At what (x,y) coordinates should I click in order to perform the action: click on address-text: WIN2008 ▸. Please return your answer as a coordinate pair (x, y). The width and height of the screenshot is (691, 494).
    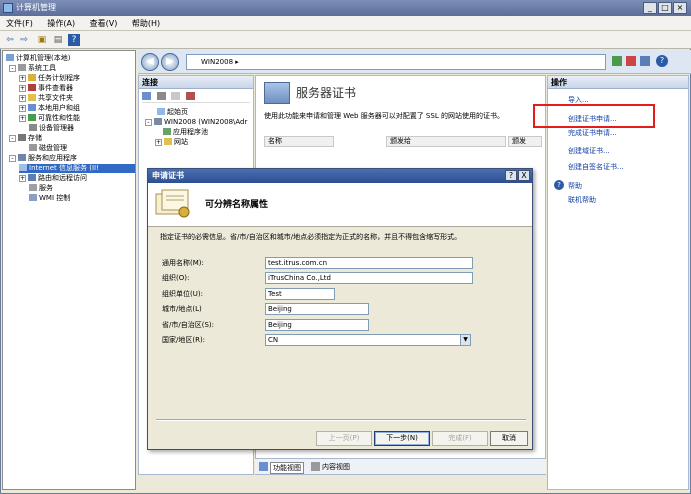
    Looking at the image, I should click on (220, 62).